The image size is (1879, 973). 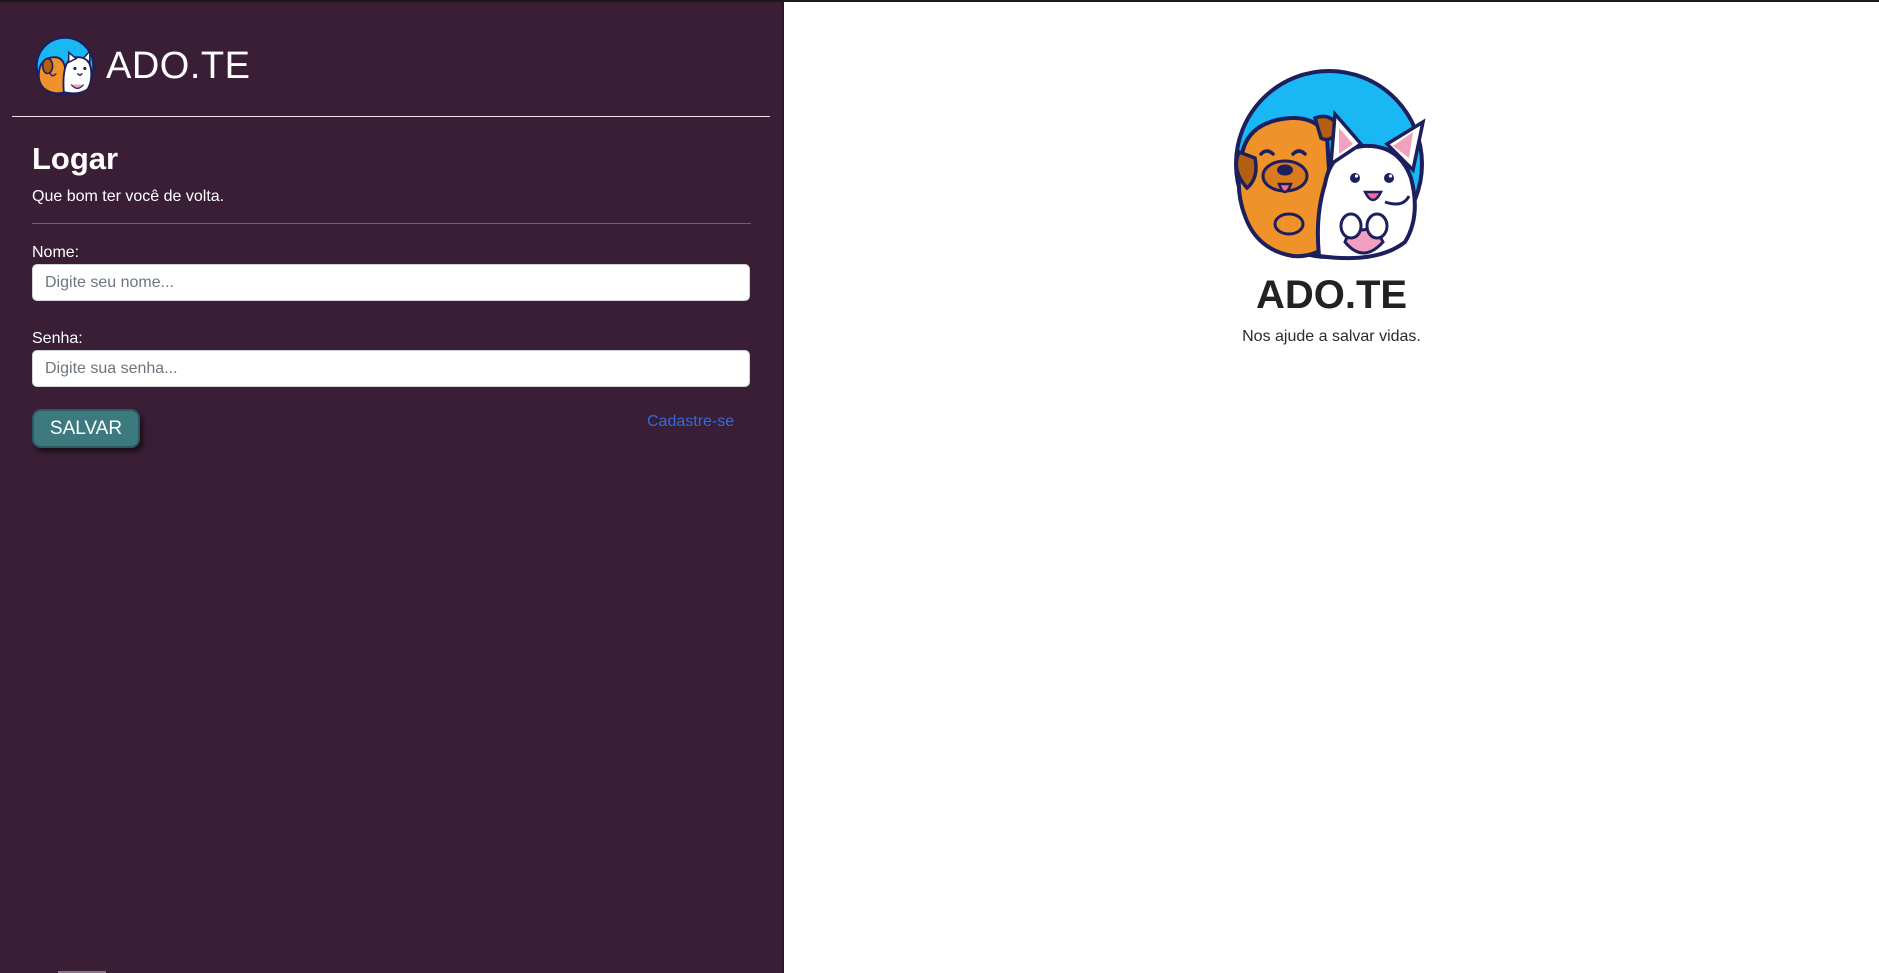 I want to click on hero-tagline: Nos ajude a salvar vidas., so click(x=1331, y=336).